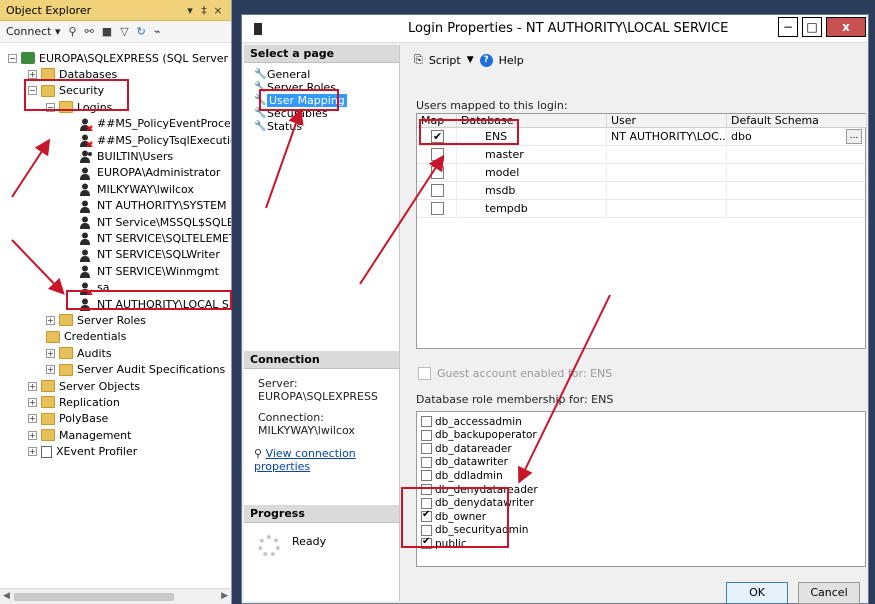  Describe the element at coordinates (94, 597) in the screenshot. I see `scrollbar-thumb` at that location.